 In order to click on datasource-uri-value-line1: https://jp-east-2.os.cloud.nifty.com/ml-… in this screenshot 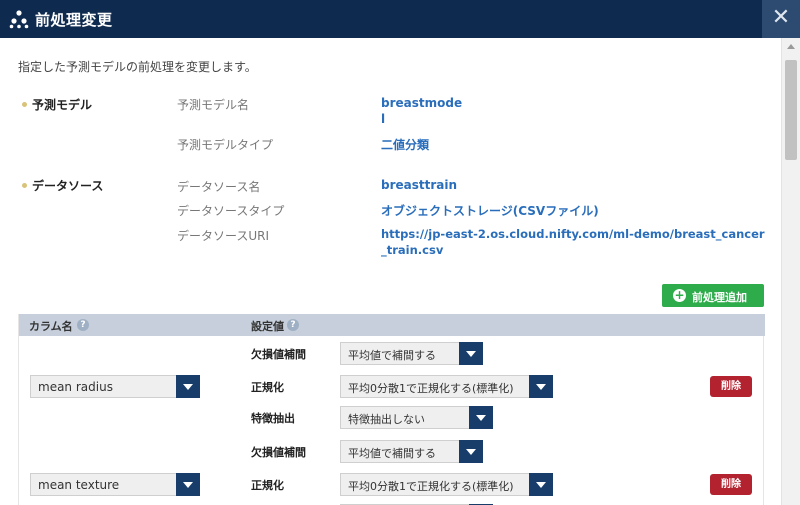, I will do `click(573, 234)`.